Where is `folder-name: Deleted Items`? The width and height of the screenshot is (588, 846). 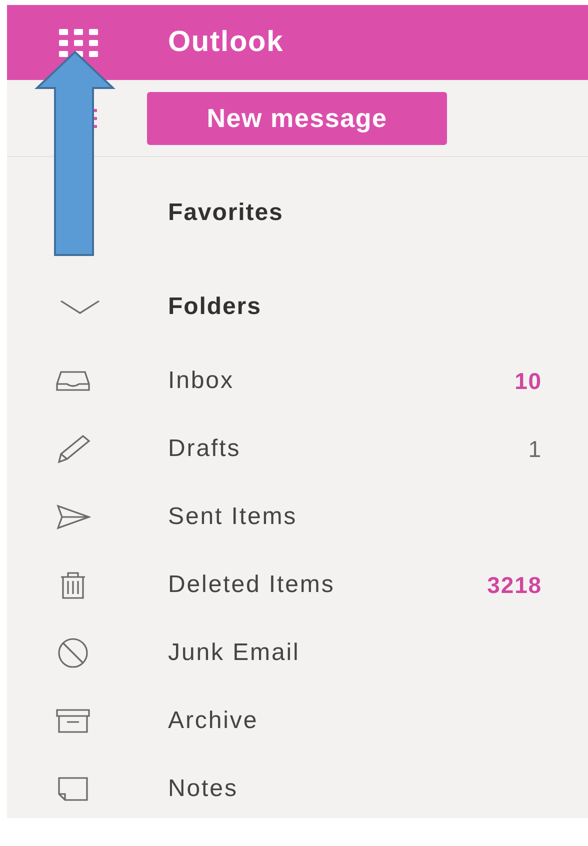
folder-name: Deleted Items is located at coordinates (252, 585).